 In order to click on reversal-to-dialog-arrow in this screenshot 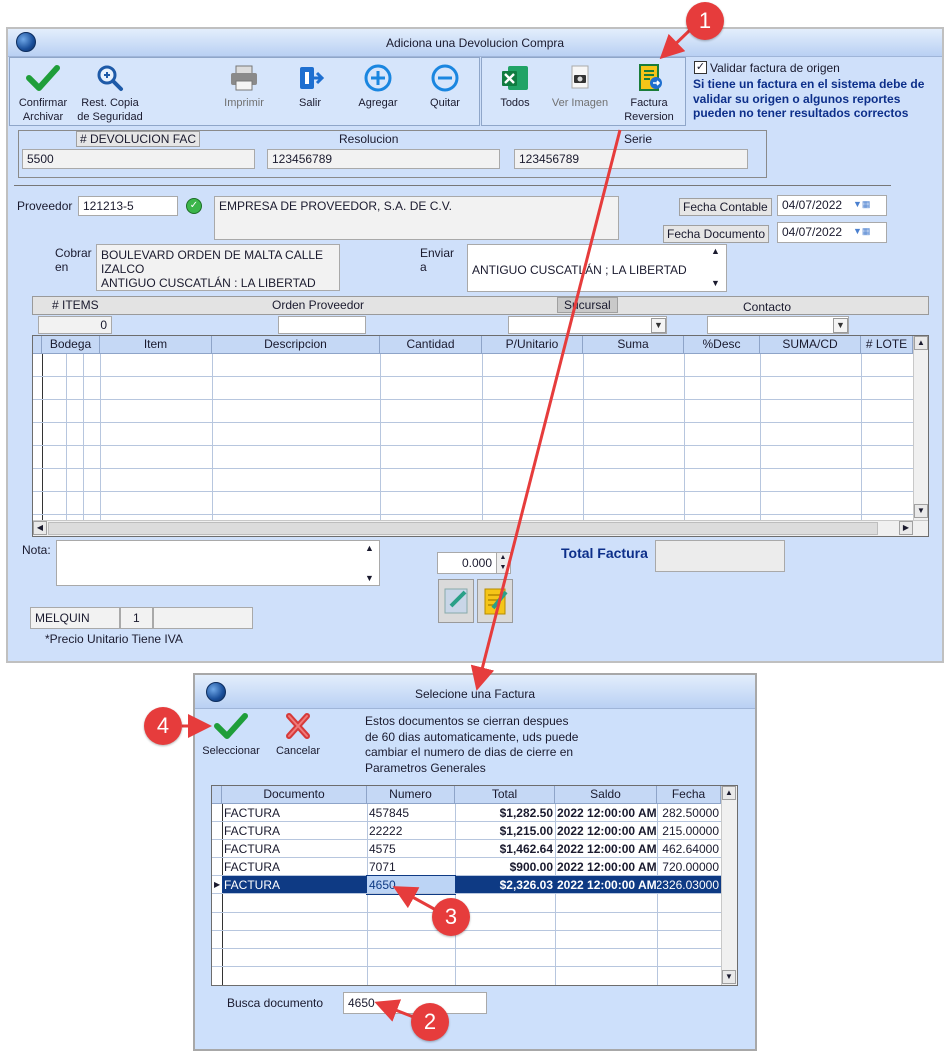, I will do `click(546, 410)`.